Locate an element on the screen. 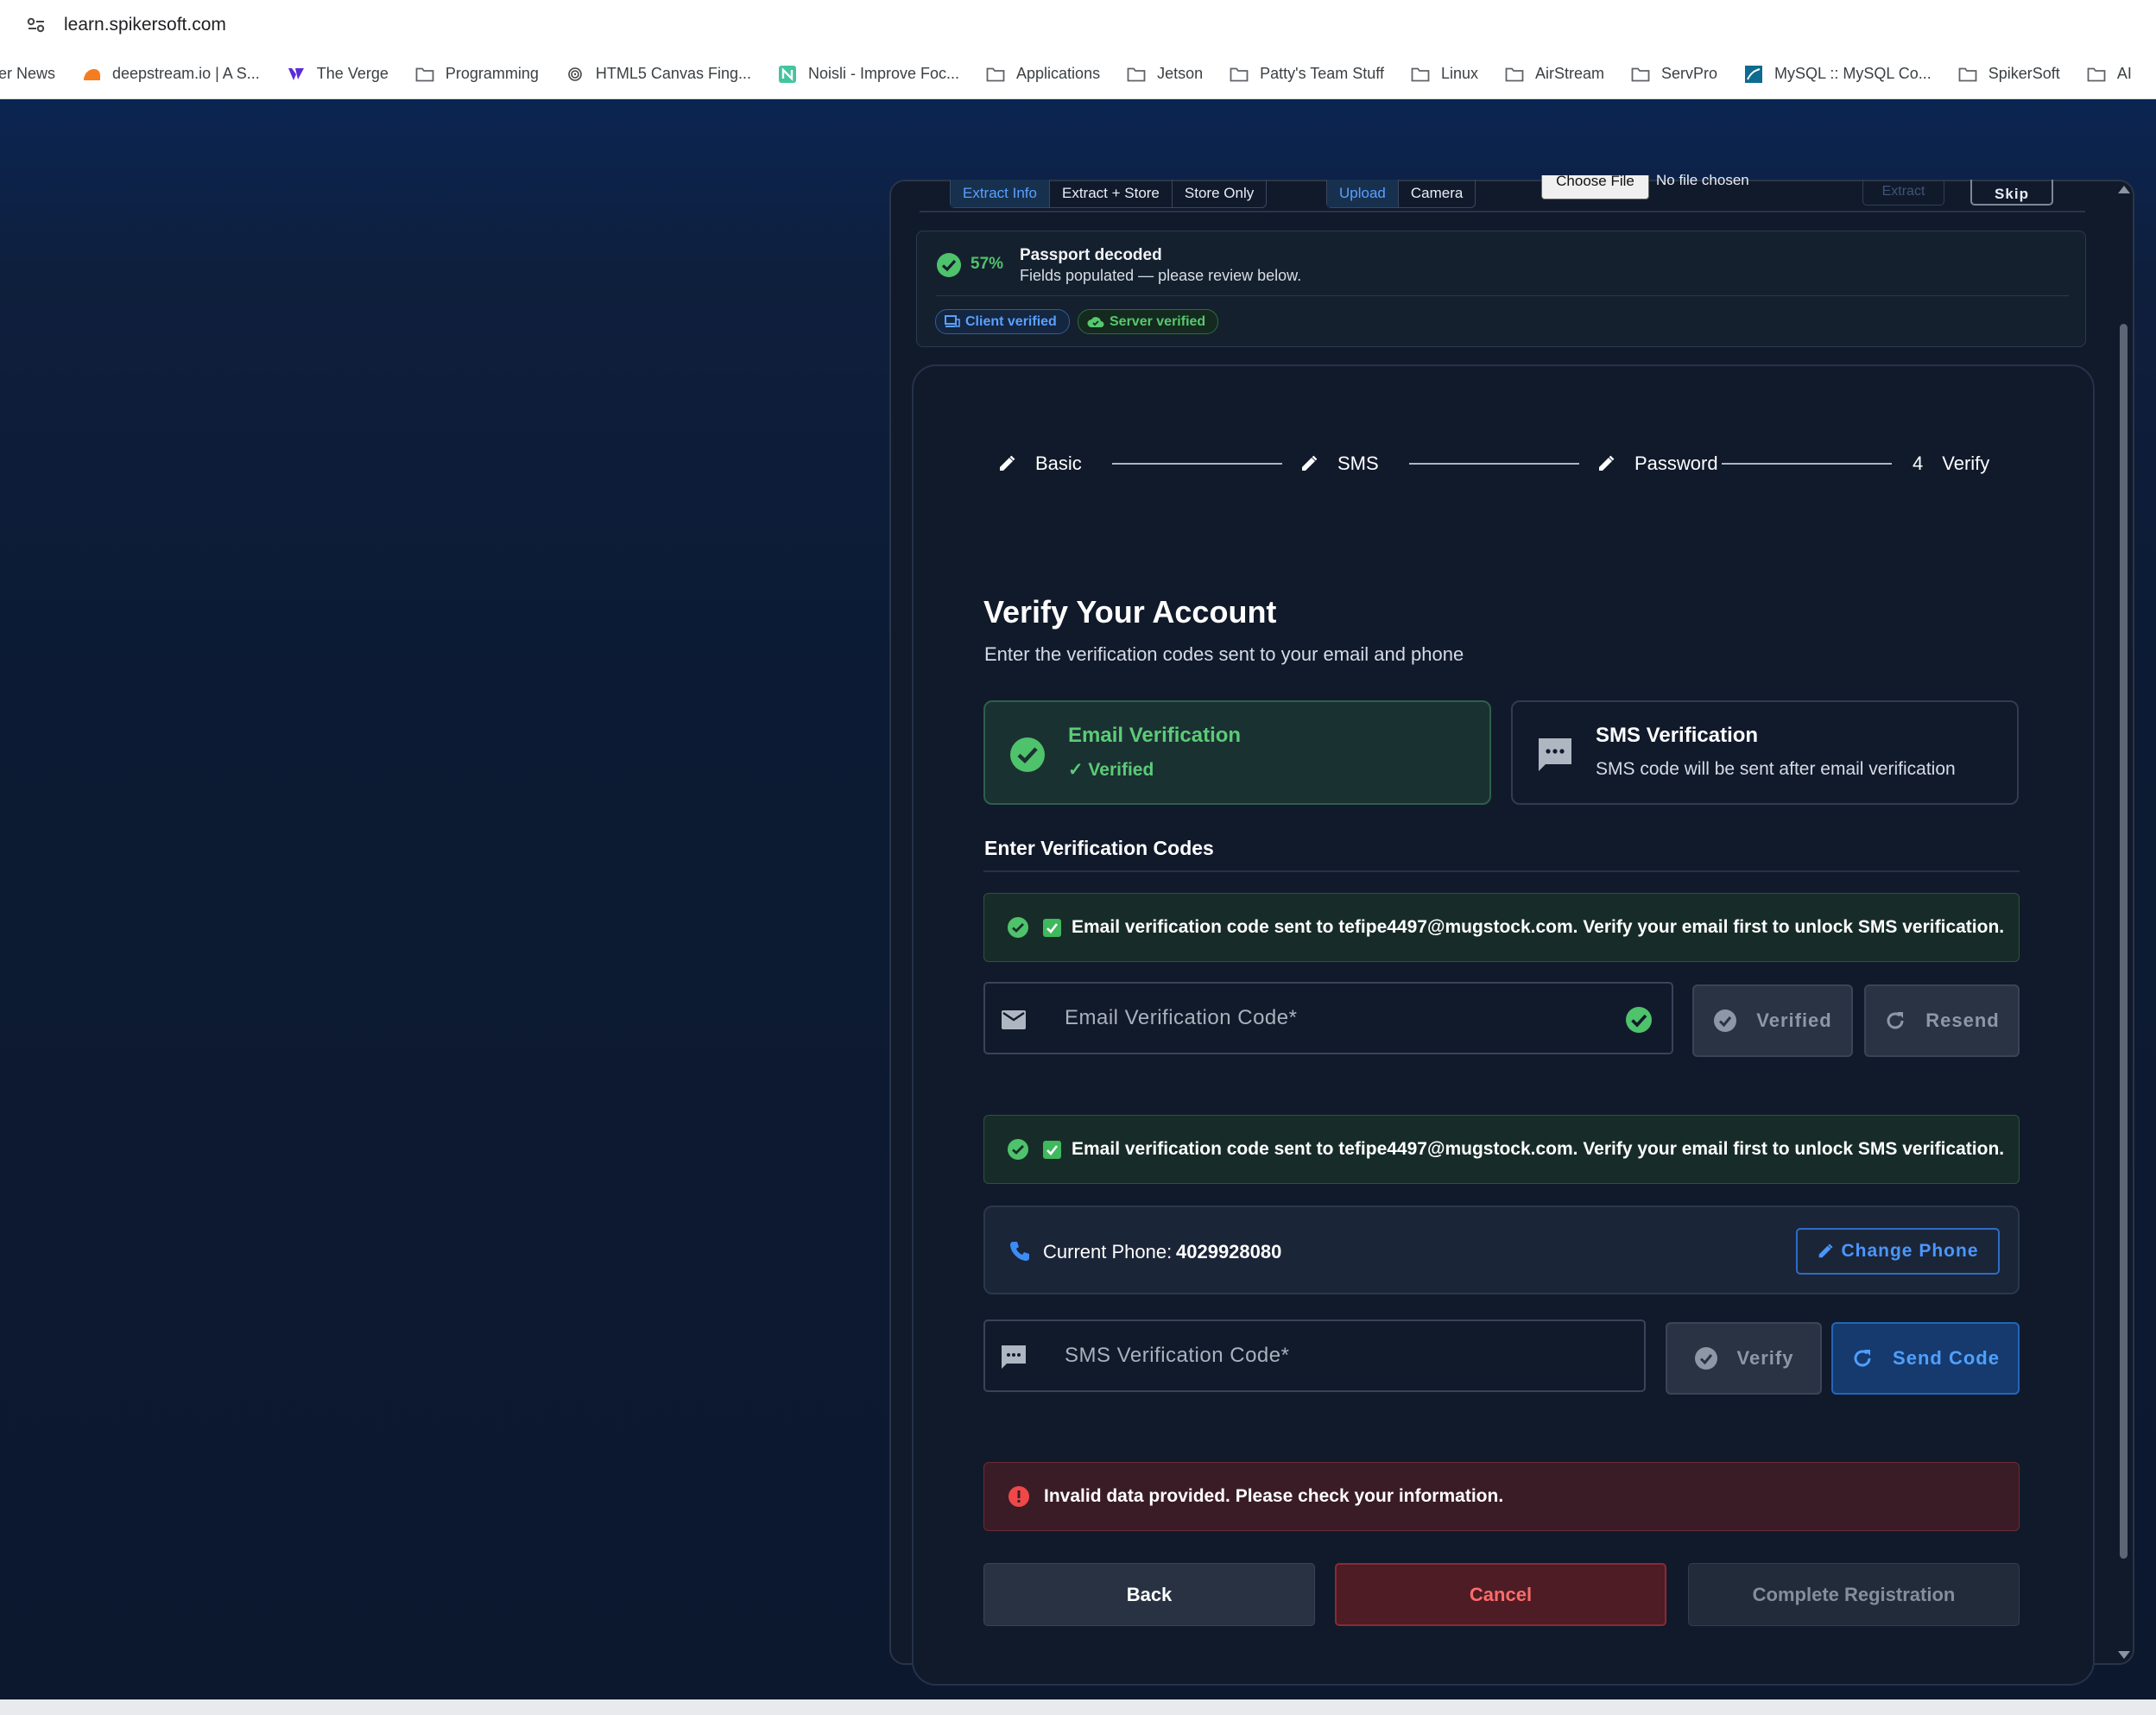 The image size is (2156, 1715). bookmark-item: Linux is located at coordinates (1444, 74).